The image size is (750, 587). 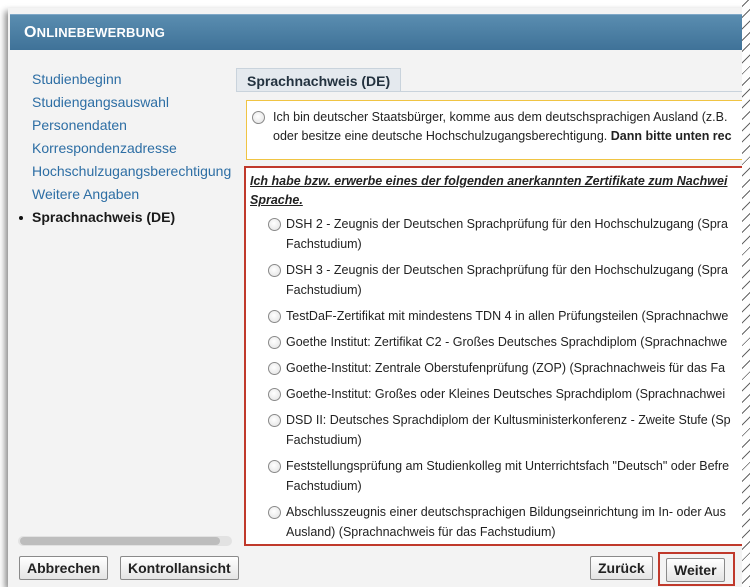 What do you see at coordinates (125, 217) in the screenshot?
I see `sidebar-item-sprachnachweis: Sprachnachweis (DE)` at bounding box center [125, 217].